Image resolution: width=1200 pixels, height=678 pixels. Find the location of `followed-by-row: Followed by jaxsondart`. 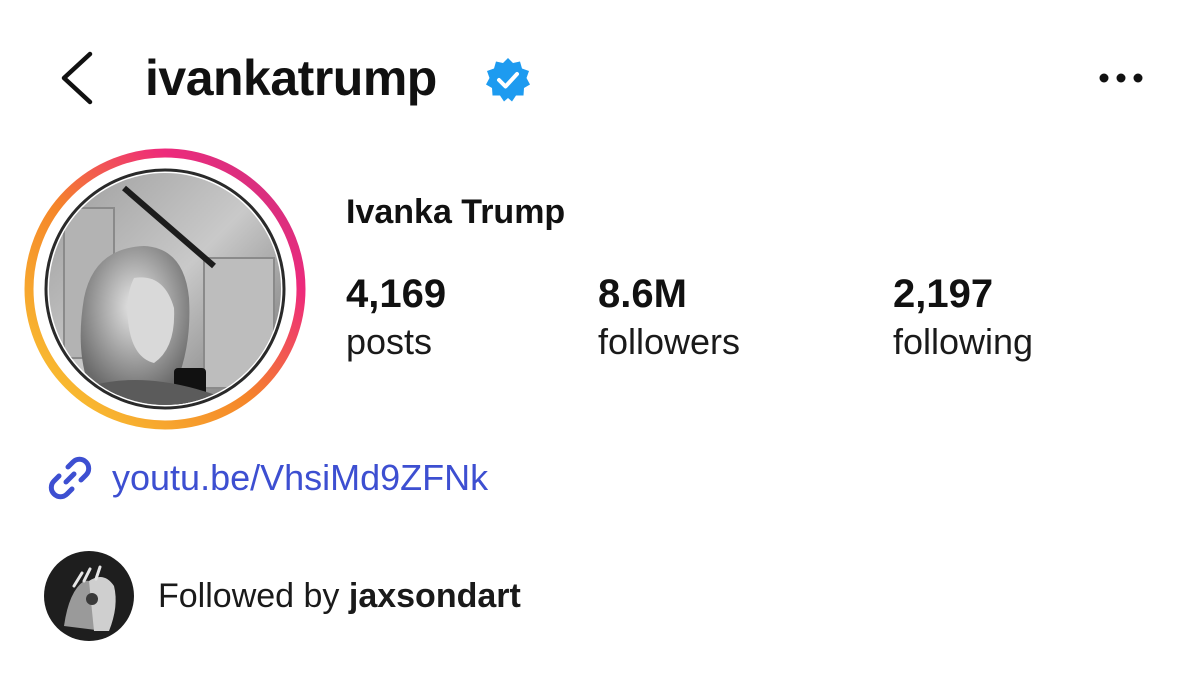

followed-by-row: Followed by jaxsondart is located at coordinates (282, 596).